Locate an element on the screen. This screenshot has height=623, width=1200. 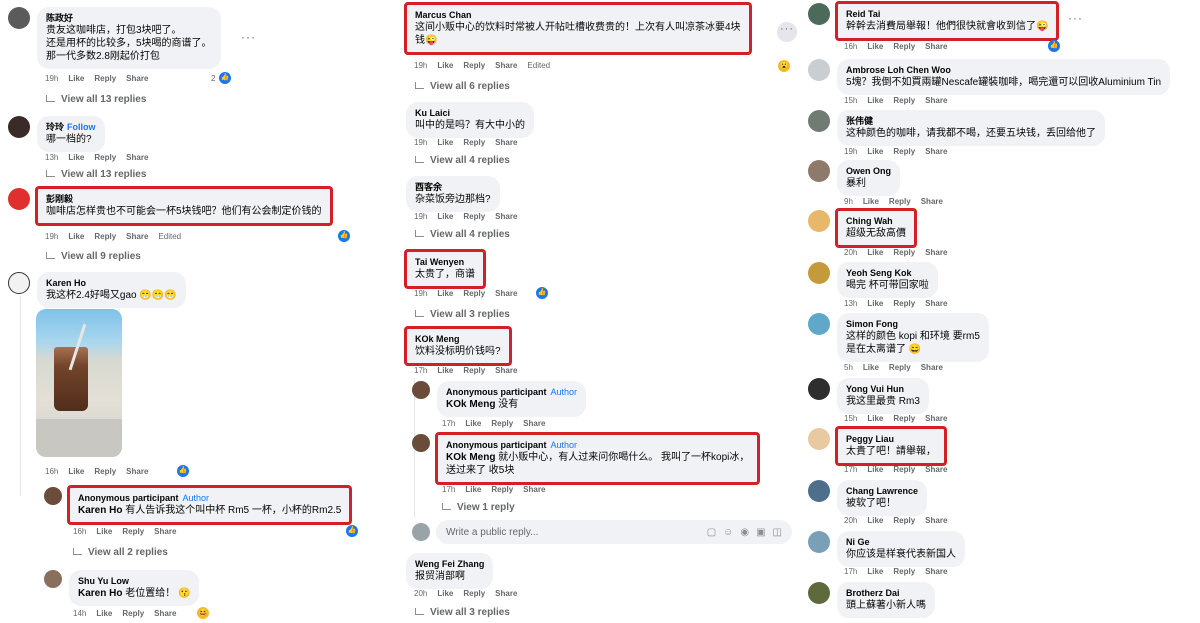
commenter-name: Owen Ong is located at coordinates (868, 171).